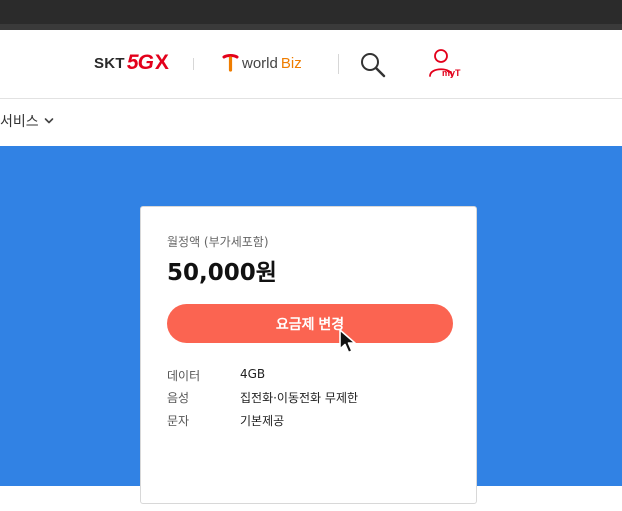 Image resolution: width=622 pixels, height=511 pixels. Describe the element at coordinates (451, 73) in the screenshot. I see `my-t-label: myT` at that location.